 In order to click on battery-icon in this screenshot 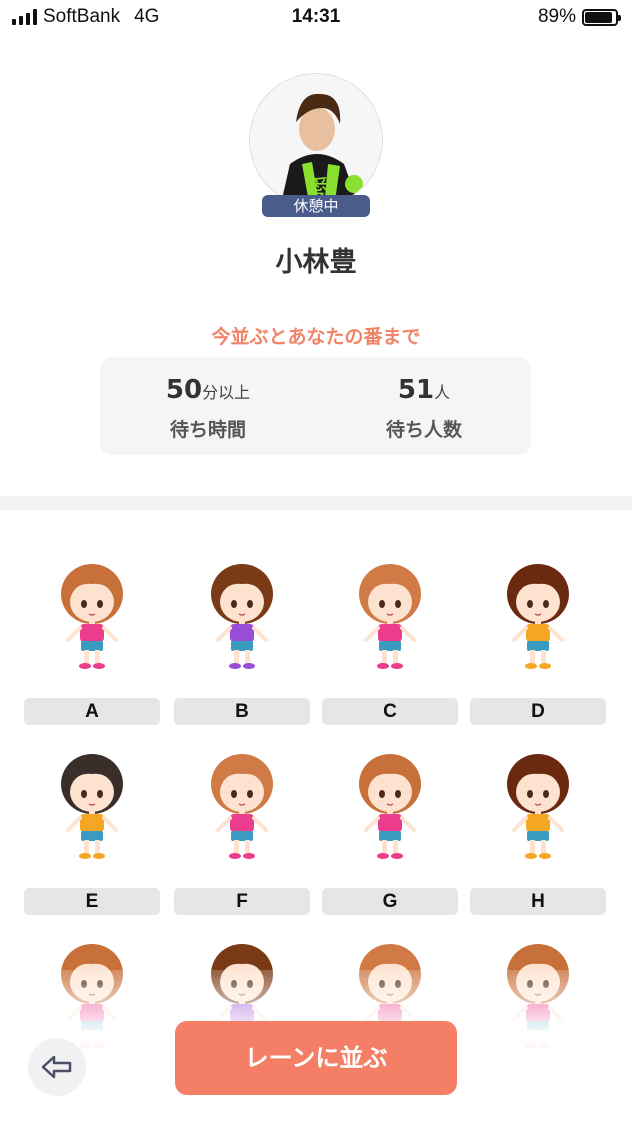, I will do `click(601, 17)`.